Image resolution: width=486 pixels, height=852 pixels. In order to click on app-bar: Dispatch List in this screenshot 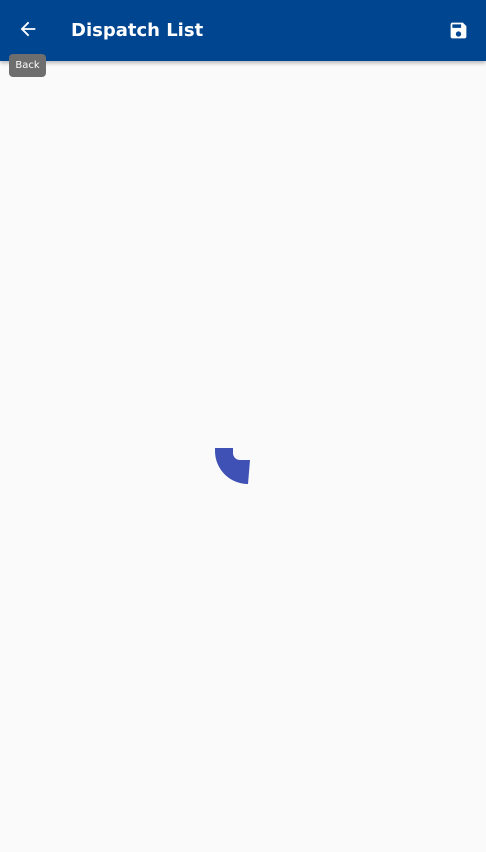, I will do `click(243, 30)`.